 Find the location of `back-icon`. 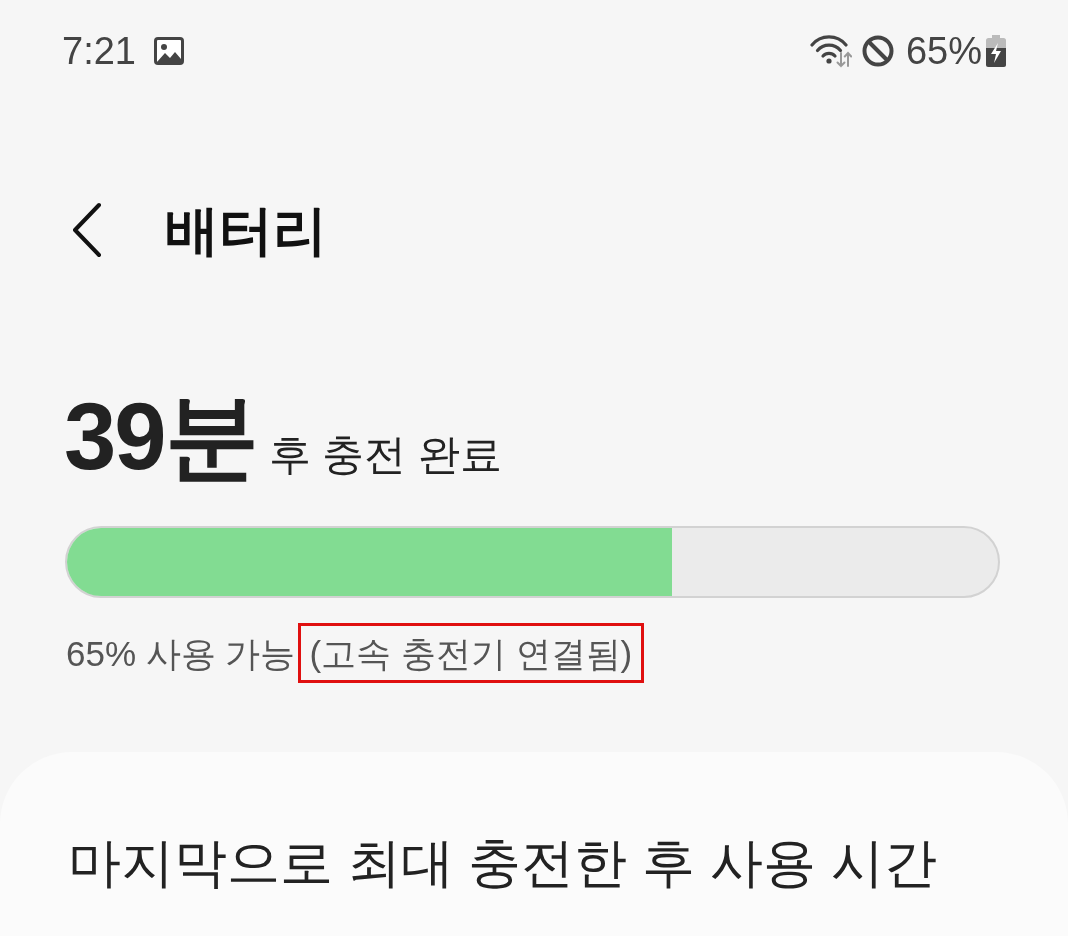

back-icon is located at coordinates (87, 230).